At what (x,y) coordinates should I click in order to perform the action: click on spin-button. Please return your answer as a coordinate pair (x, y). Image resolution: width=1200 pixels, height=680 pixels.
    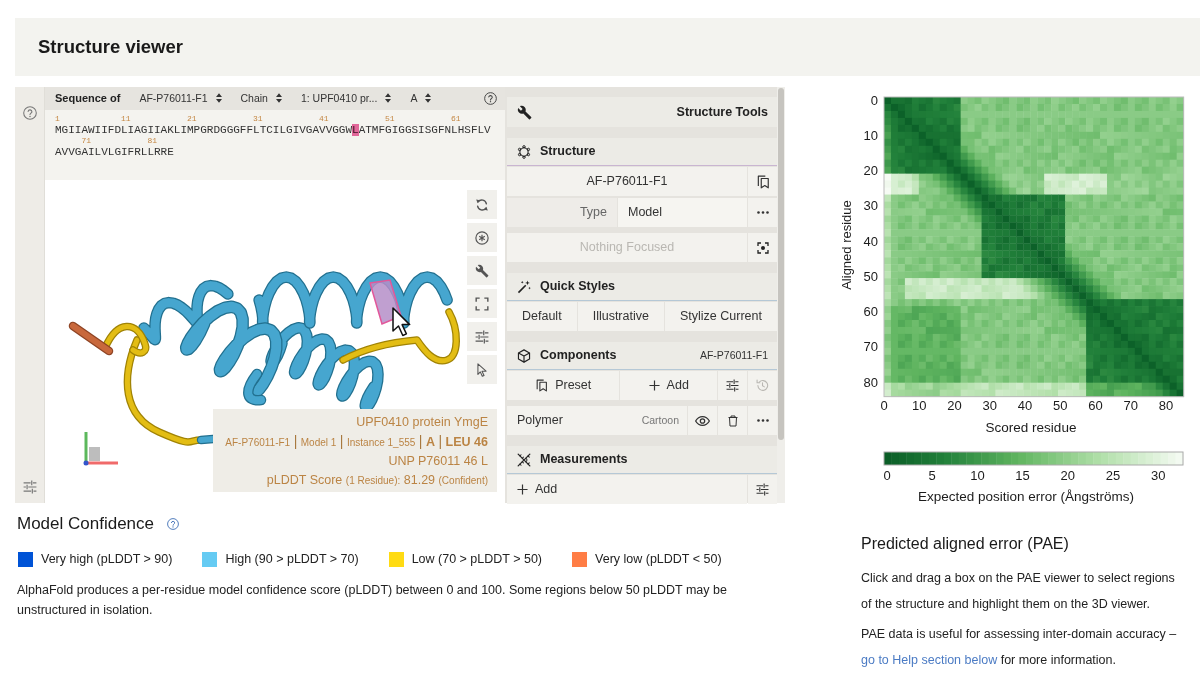
    Looking at the image, I should click on (482, 237).